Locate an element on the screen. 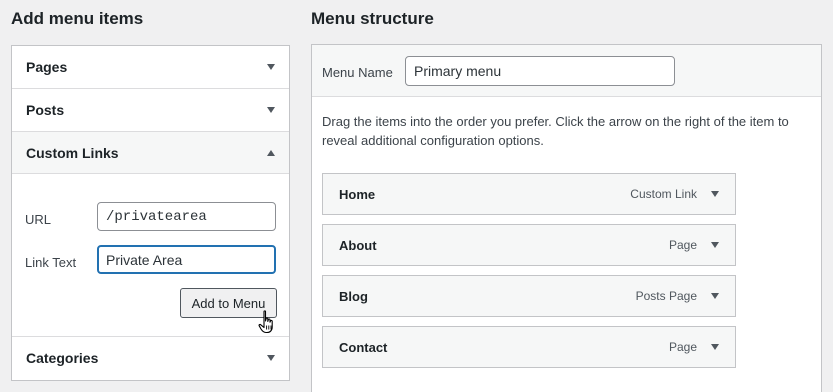  pages-section: Pages is located at coordinates (150, 67).